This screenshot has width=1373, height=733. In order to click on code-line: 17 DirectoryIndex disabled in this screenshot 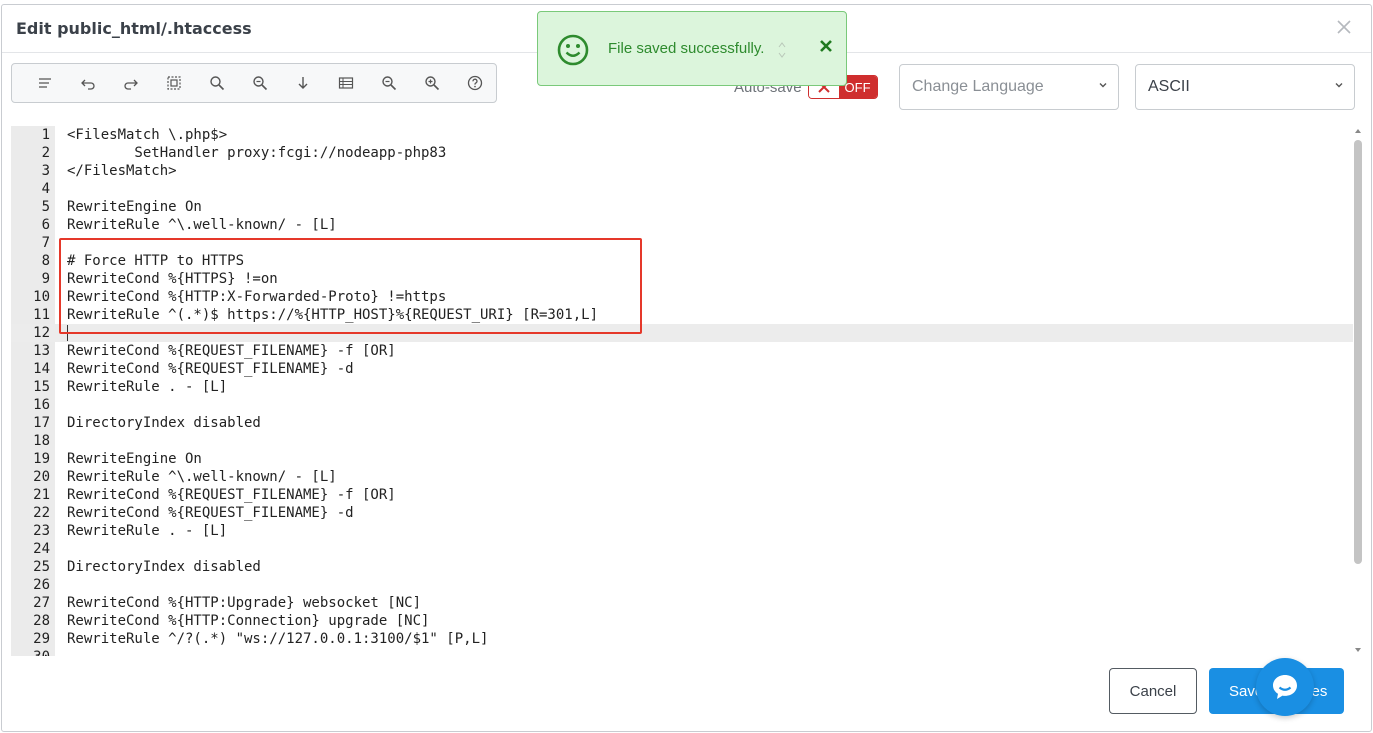, I will do `click(682, 423)`.